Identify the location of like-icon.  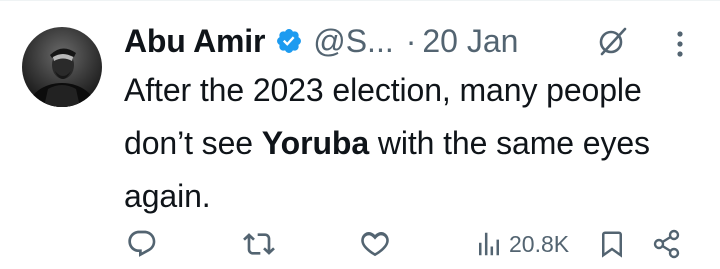
(375, 244).